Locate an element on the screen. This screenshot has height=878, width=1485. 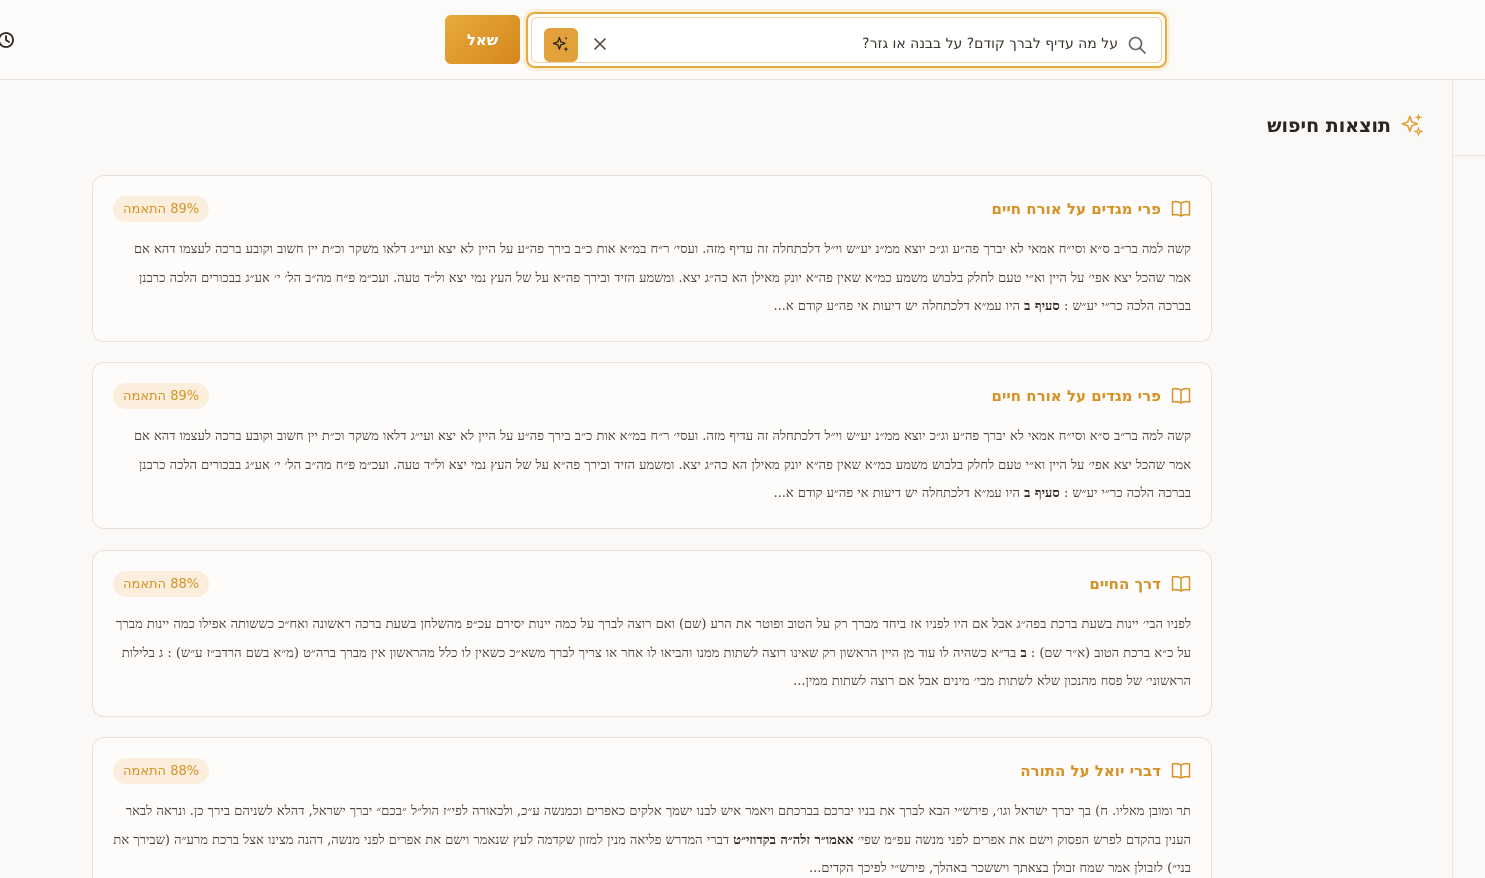
results-header: תוצאות חיפוש is located at coordinates (1337, 126).